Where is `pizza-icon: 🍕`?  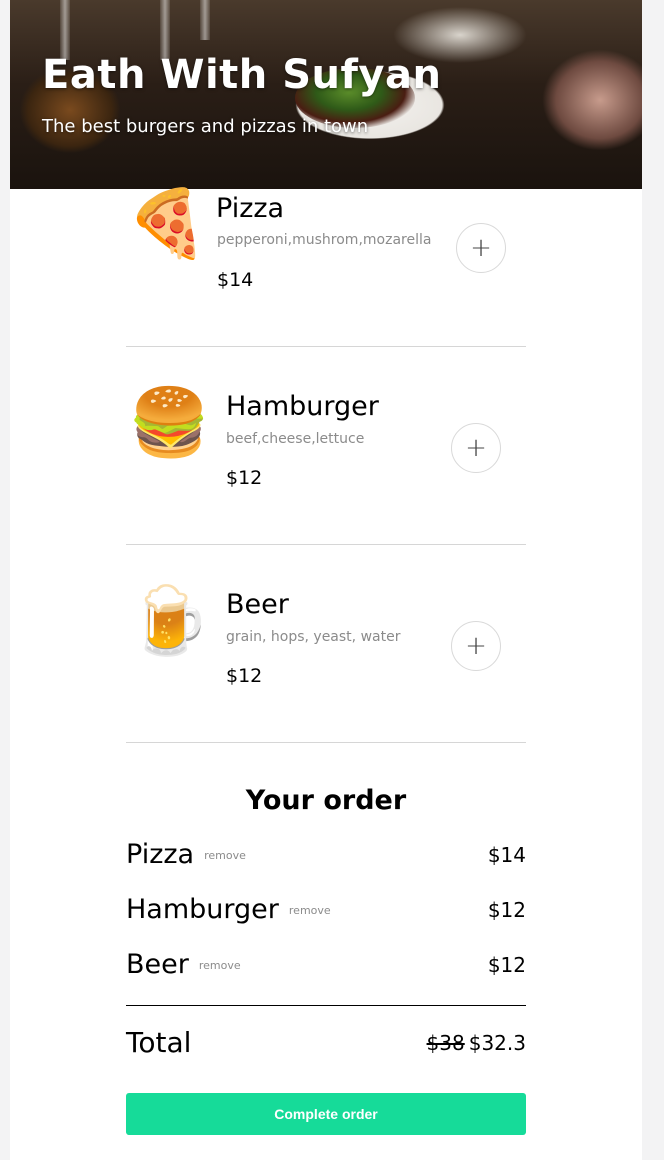
pizza-icon: 🍕 is located at coordinates (167, 223).